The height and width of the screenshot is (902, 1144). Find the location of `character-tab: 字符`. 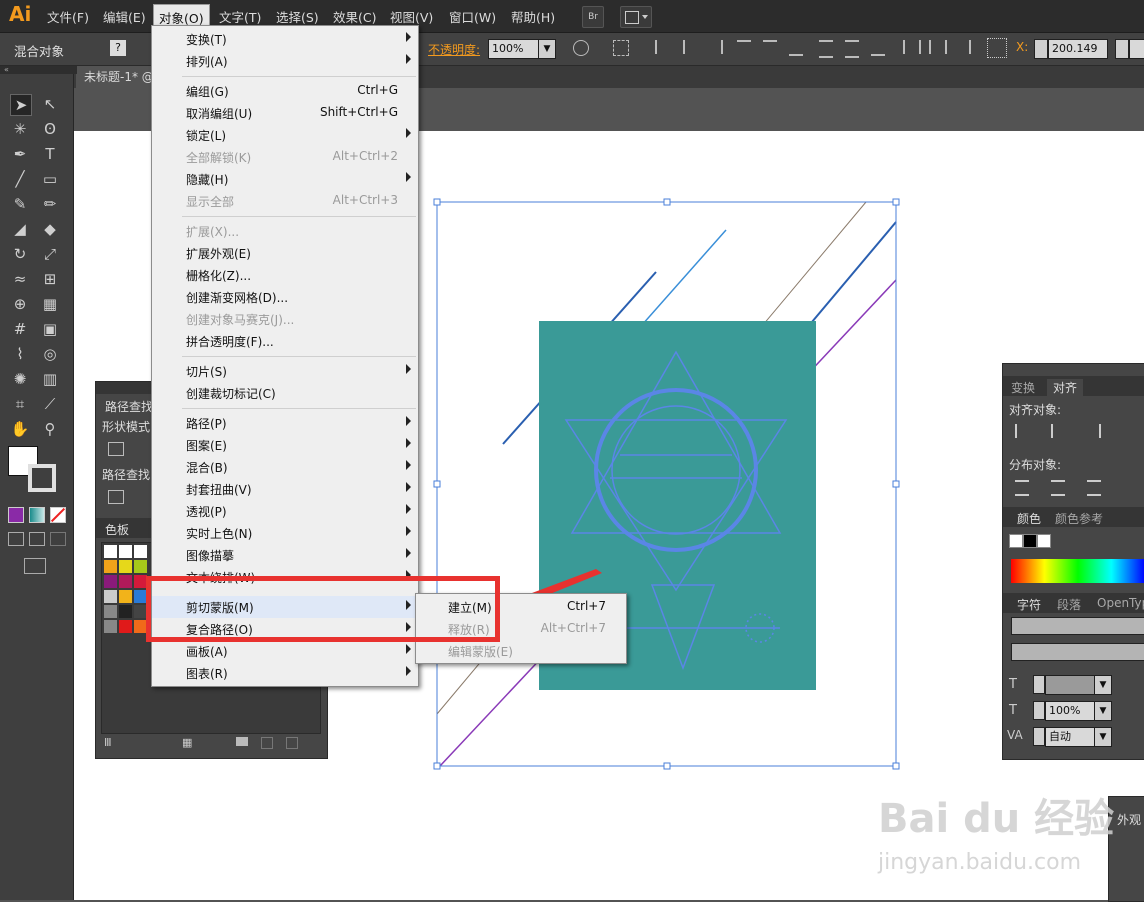

character-tab: 字符 is located at coordinates (1029, 604).